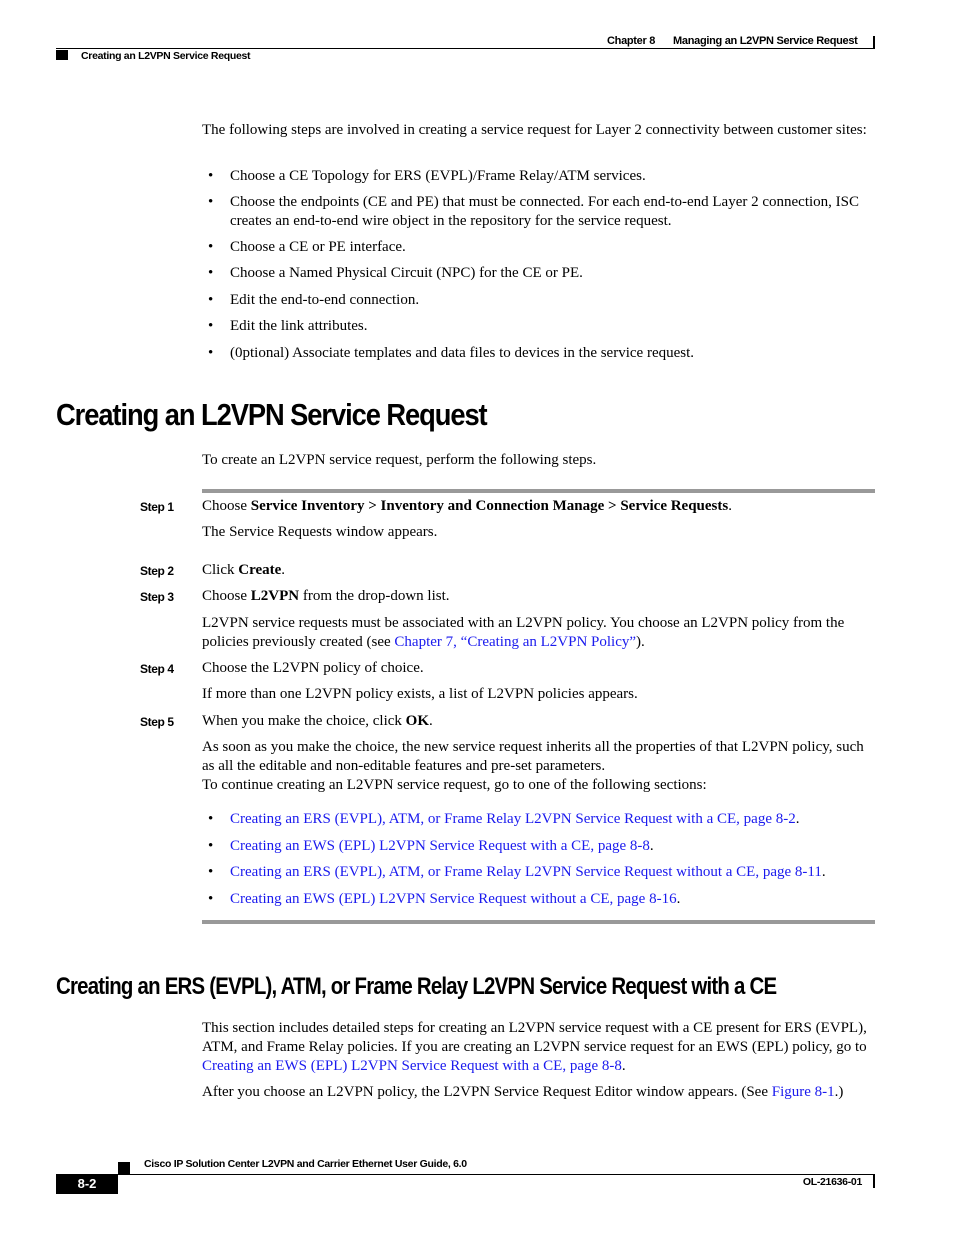 Image resolution: width=954 pixels, height=1235 pixels. Describe the element at coordinates (313, 668) in the screenshot. I see `step-text: Choose the L2VPN policy of choice.` at that location.